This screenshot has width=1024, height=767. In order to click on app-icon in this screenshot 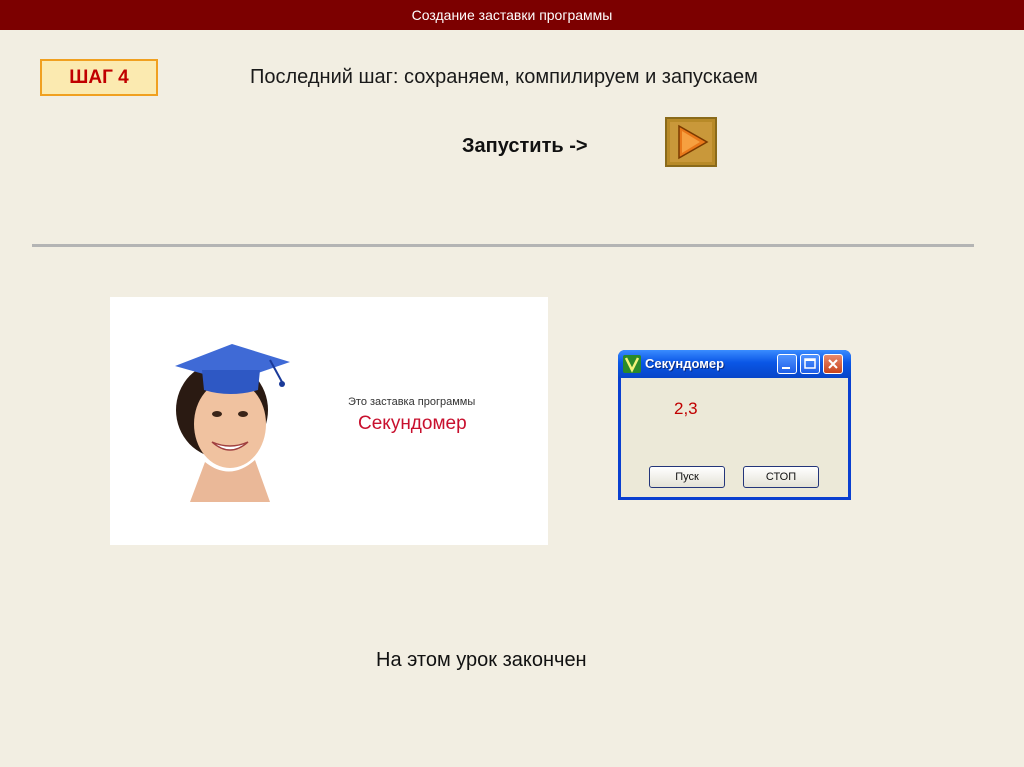, I will do `click(632, 364)`.